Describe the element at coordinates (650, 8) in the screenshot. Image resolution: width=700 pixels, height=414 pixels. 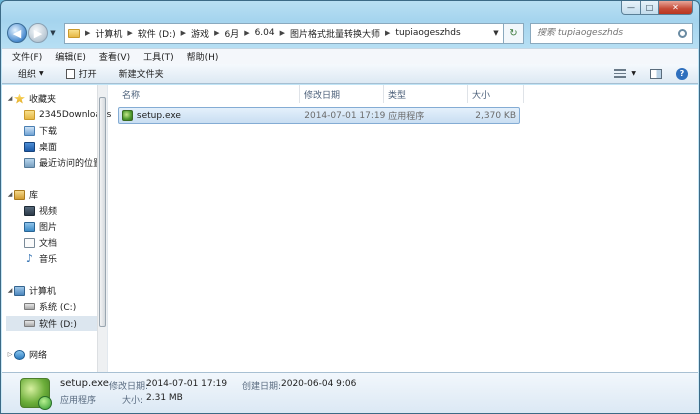
I see `maximize-button: □` at that location.